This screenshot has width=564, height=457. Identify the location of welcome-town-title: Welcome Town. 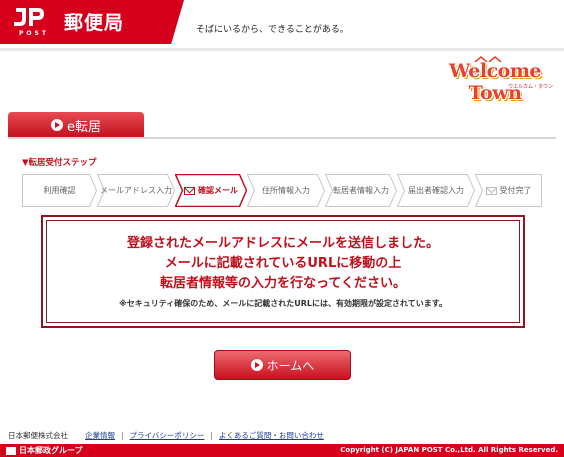
(495, 82).